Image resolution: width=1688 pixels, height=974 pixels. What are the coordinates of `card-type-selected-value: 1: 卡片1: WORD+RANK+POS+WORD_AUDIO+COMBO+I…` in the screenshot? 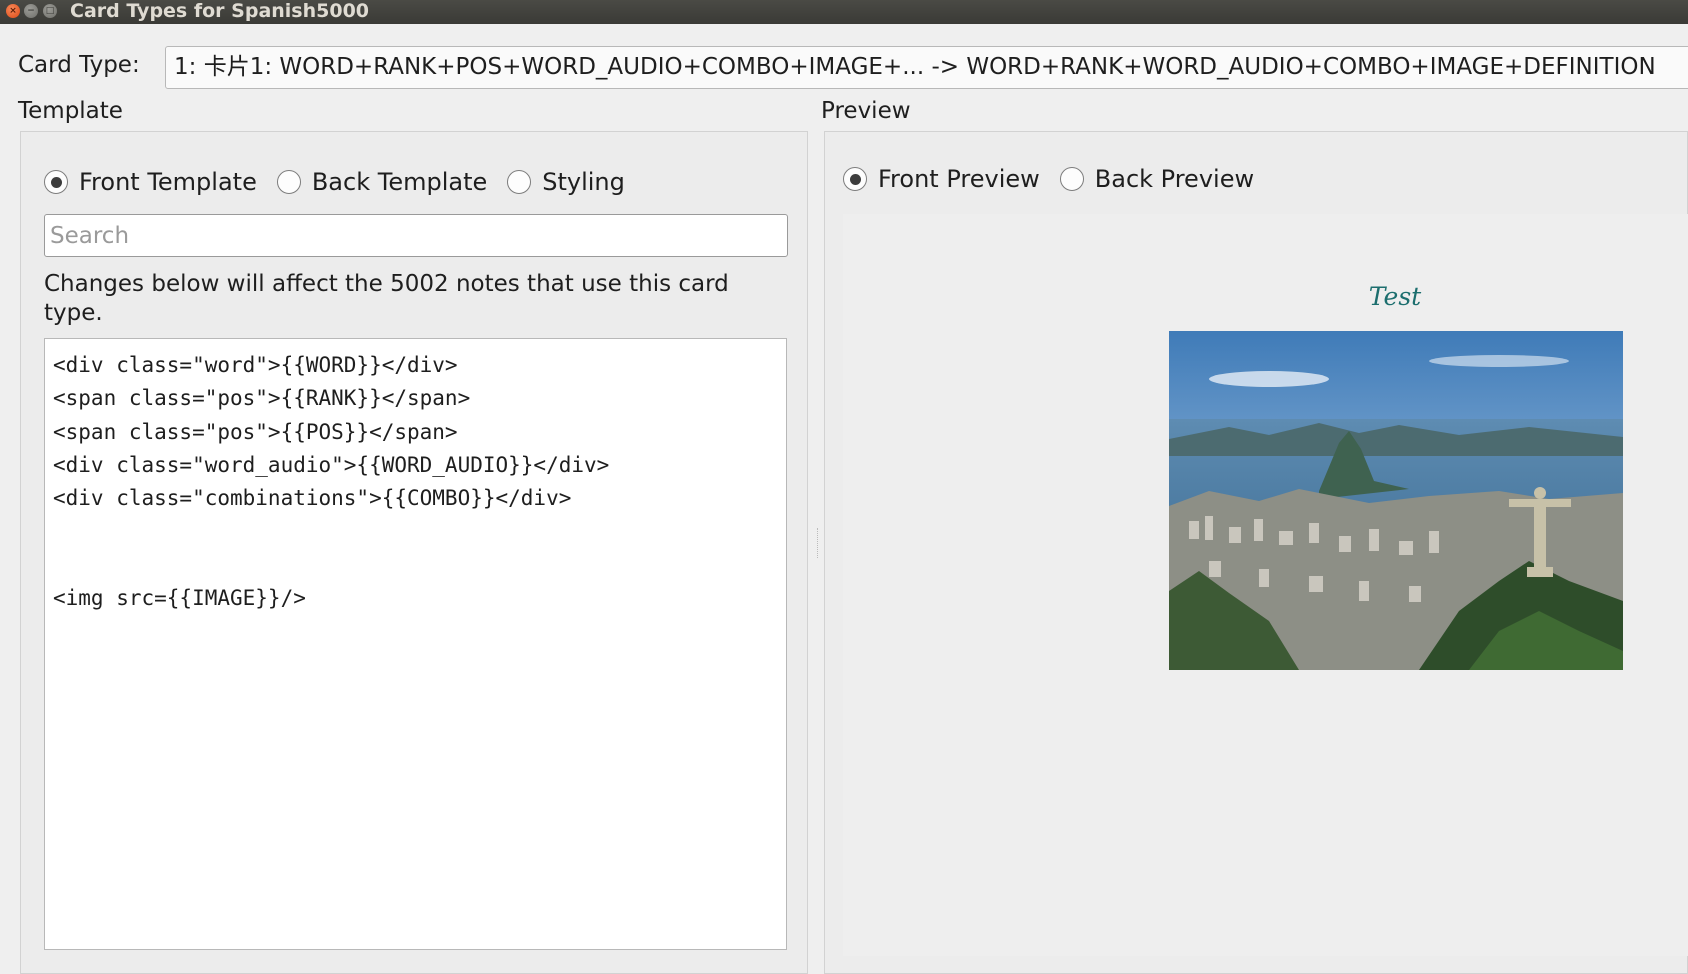 It's located at (915, 67).